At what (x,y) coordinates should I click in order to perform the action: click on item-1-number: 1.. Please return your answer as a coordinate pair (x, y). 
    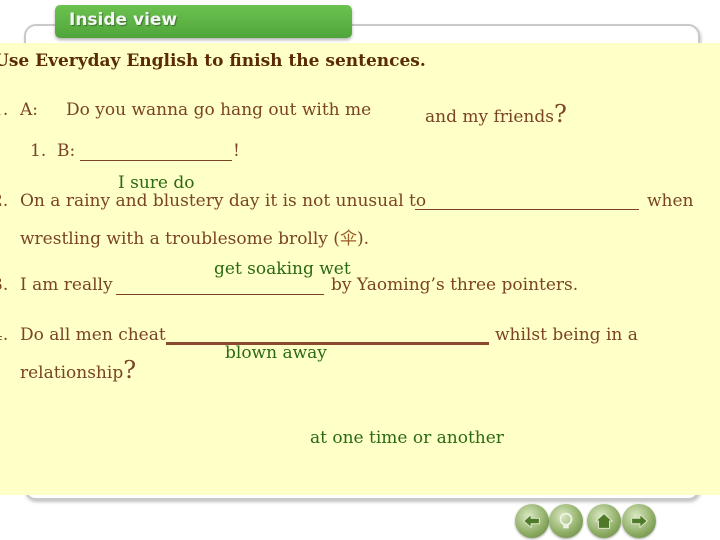
    Looking at the image, I should click on (4, 110).